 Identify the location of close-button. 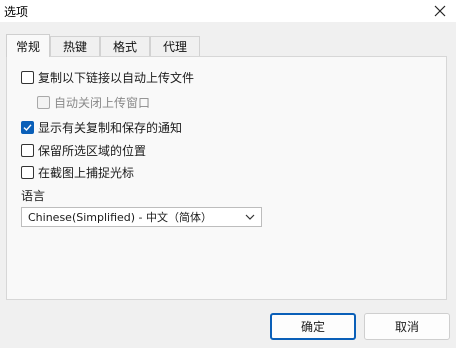
(440, 11).